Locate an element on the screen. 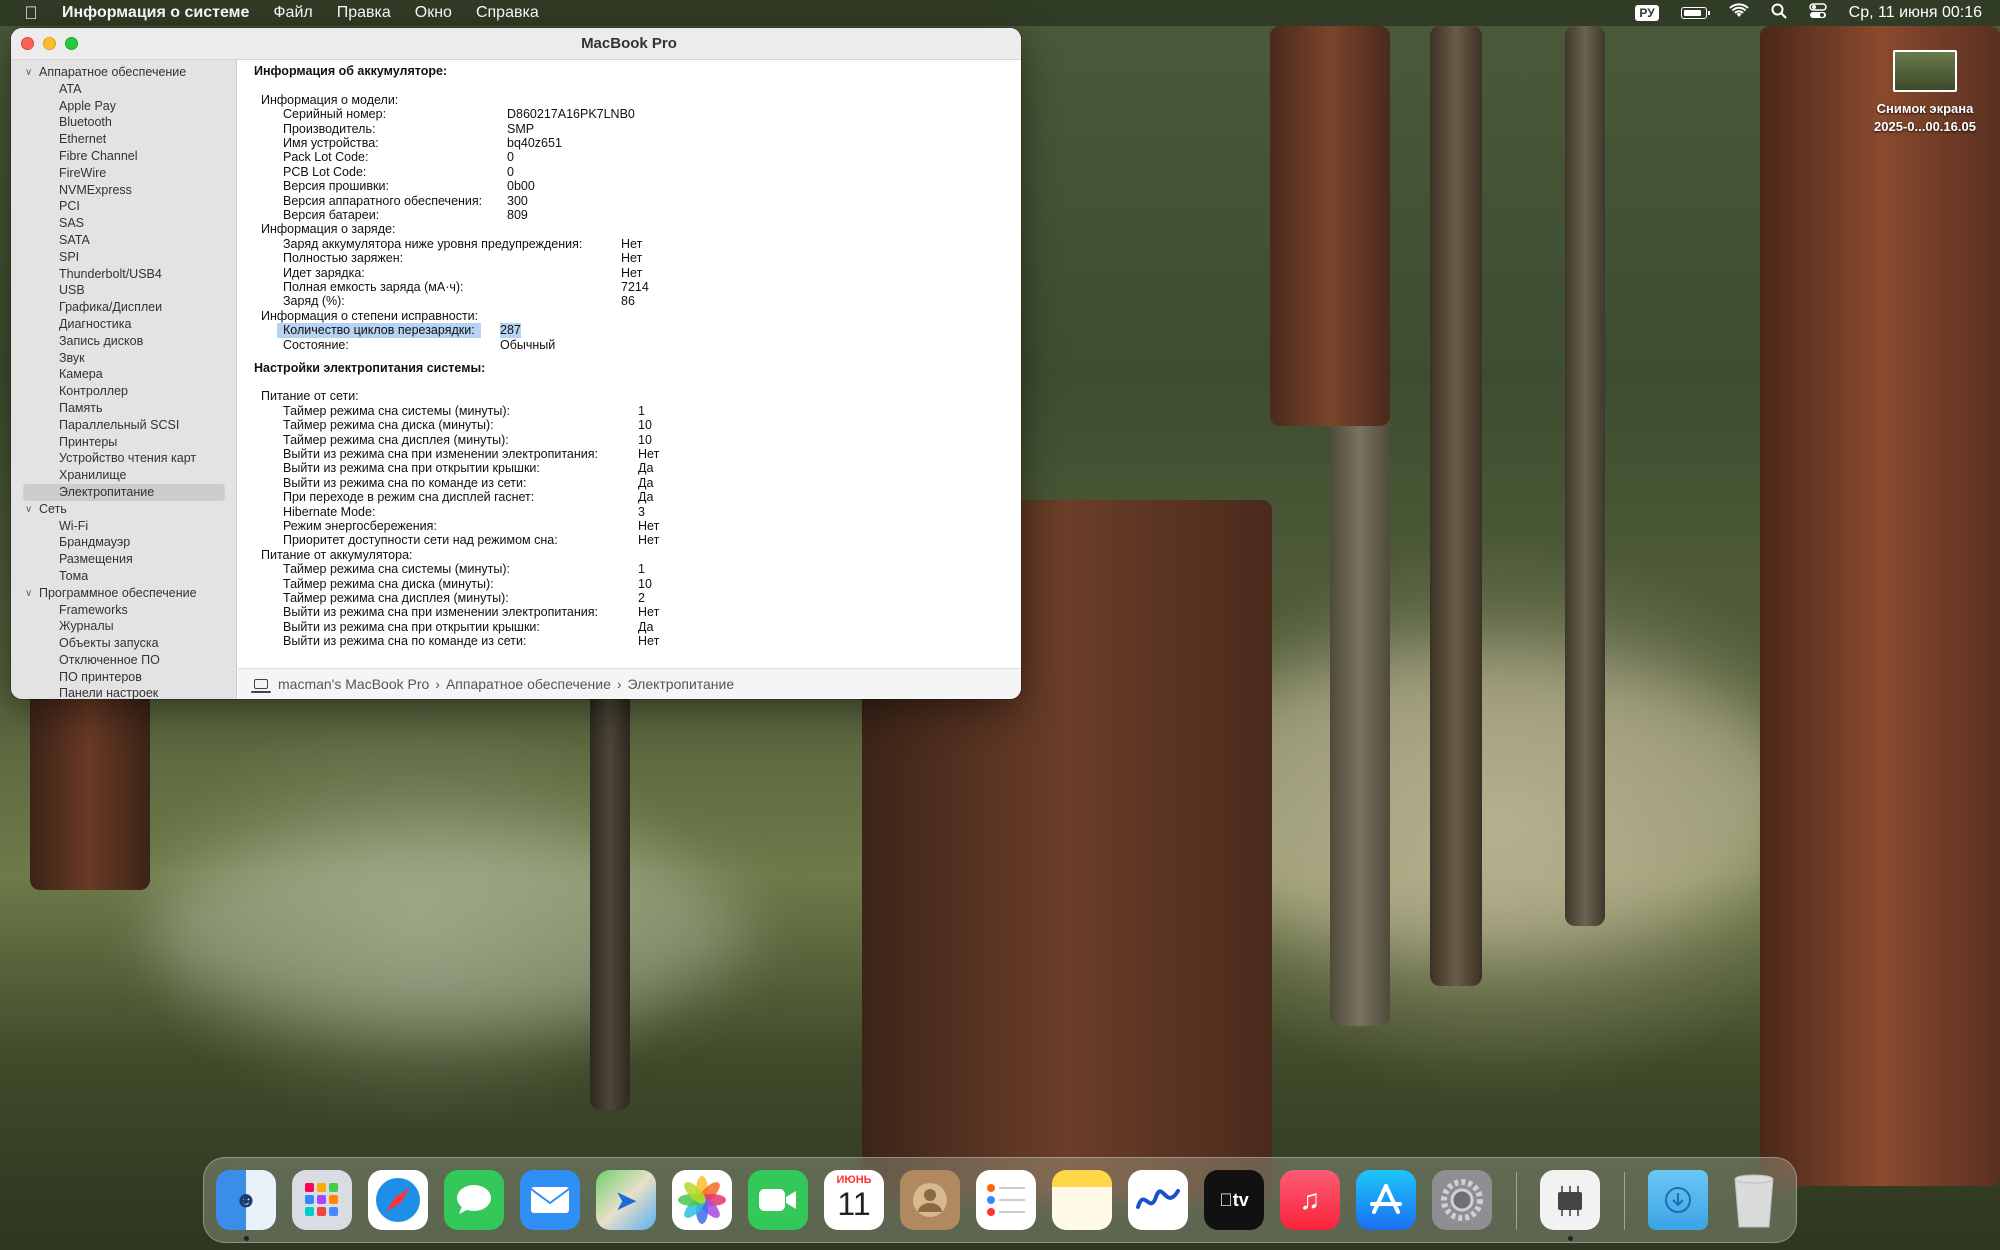 The height and width of the screenshot is (1250, 2000). sidebar-item-memory: Память is located at coordinates (123, 408).